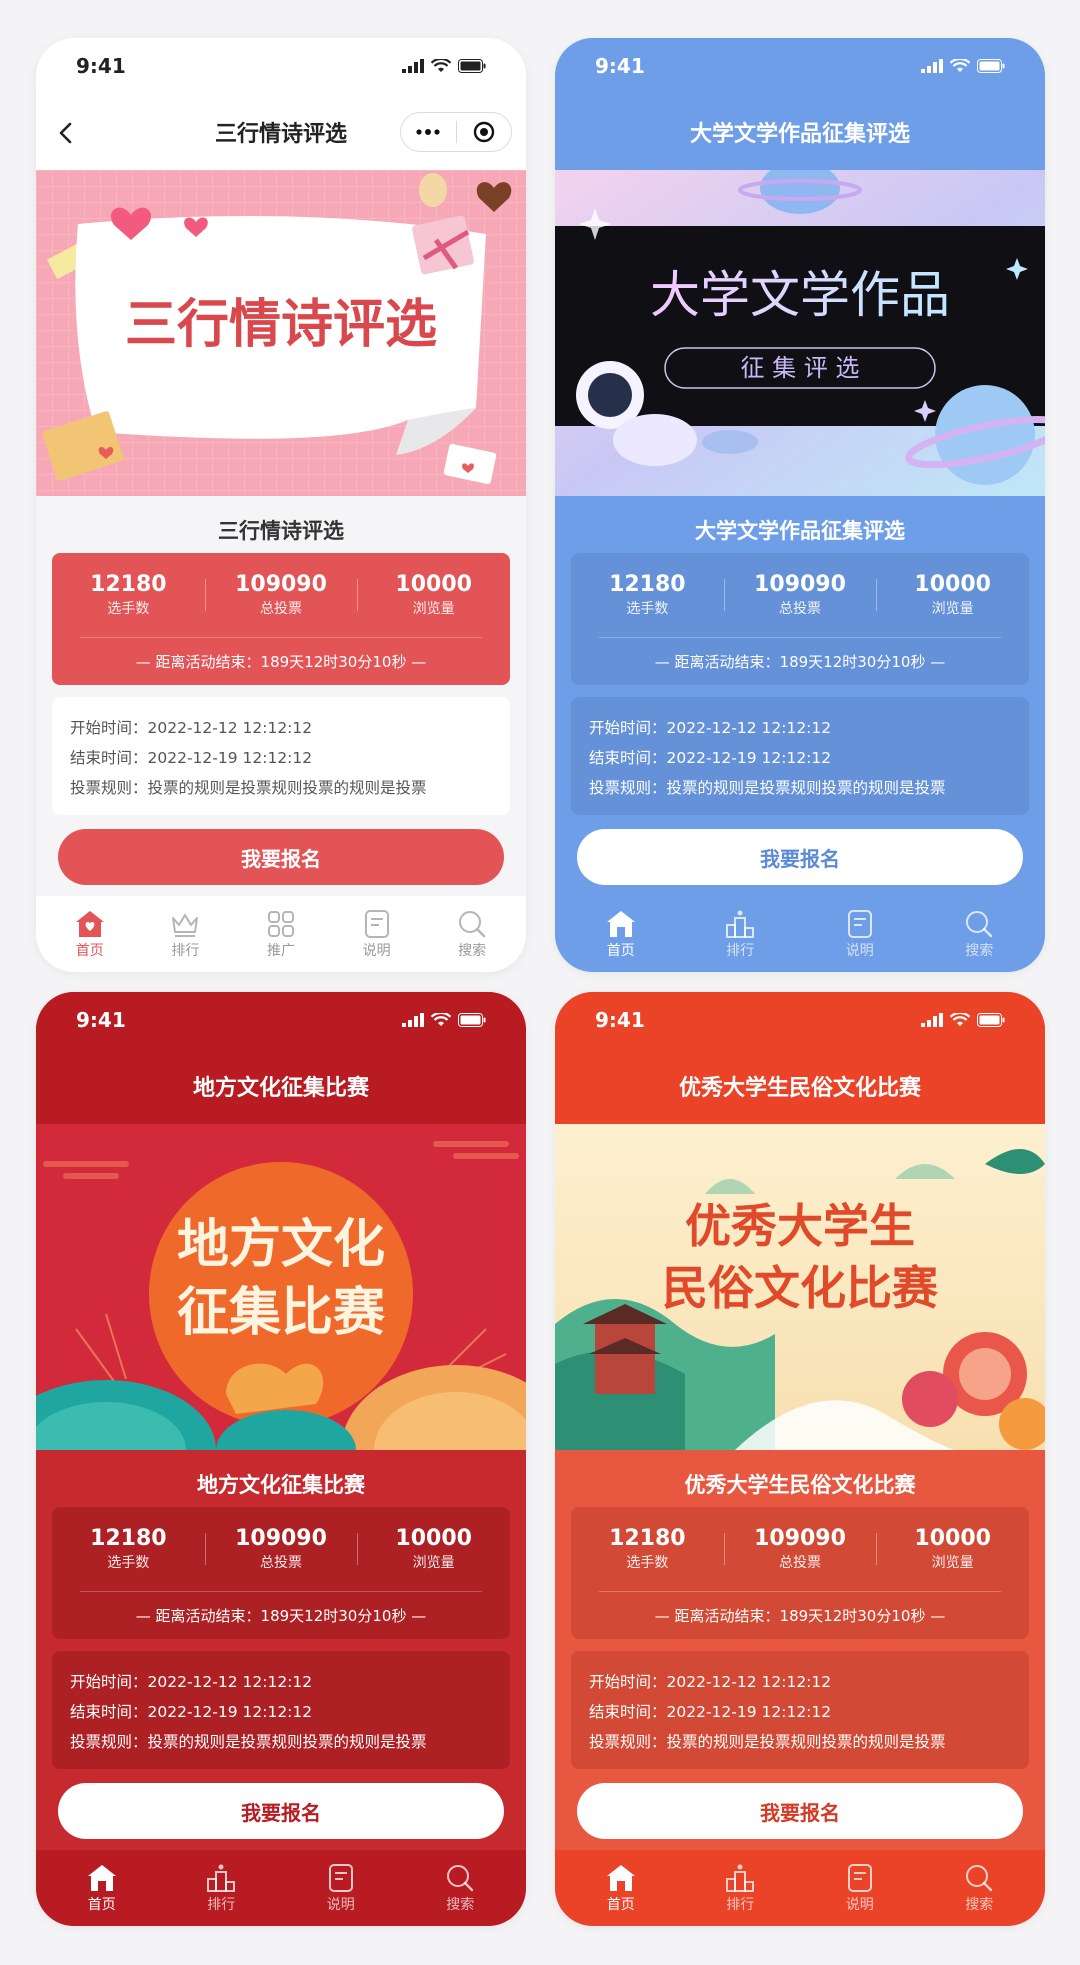 This screenshot has width=1080, height=1965. Describe the element at coordinates (963, 66) in the screenshot. I see `status-icons` at that location.